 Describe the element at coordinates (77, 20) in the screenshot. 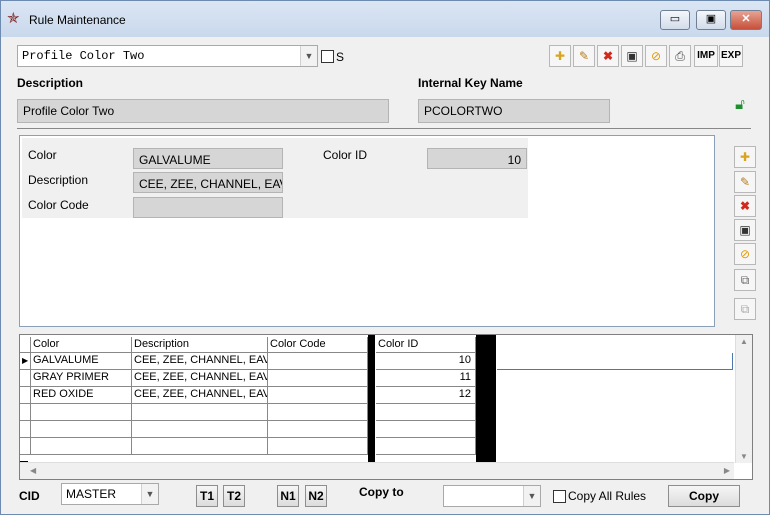

I see `window-title: Rule Maintenance` at that location.